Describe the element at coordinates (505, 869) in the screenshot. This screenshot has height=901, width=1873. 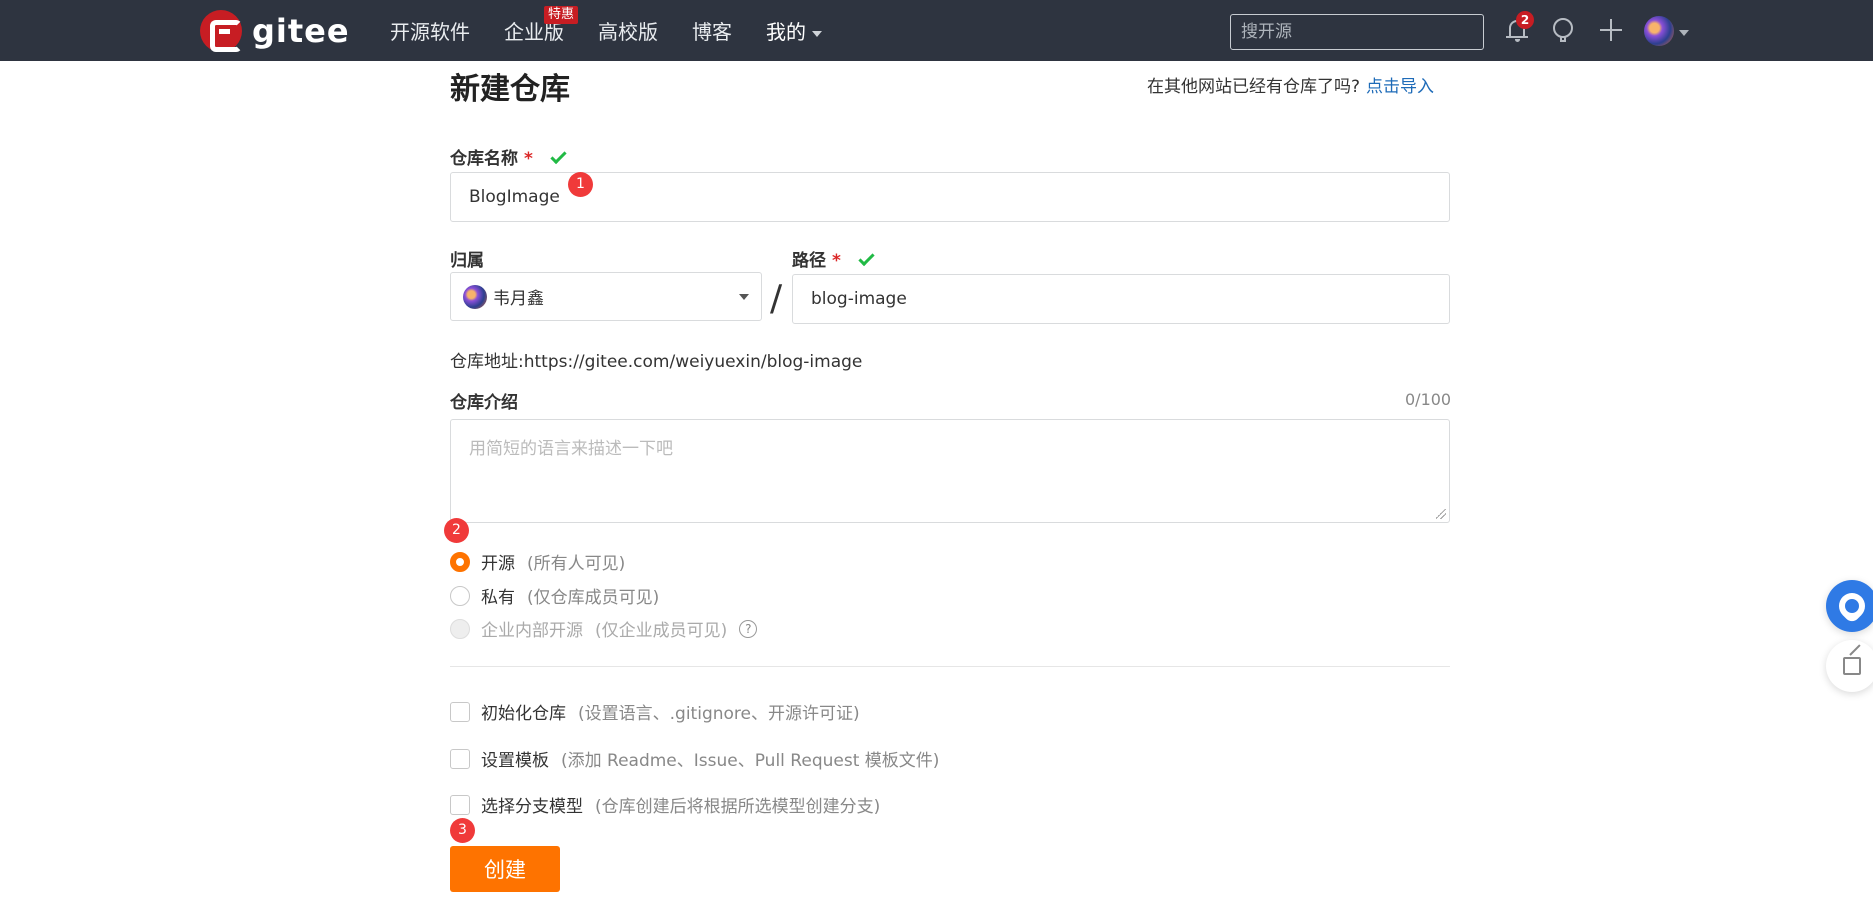
I see `create-button: 创建` at that location.